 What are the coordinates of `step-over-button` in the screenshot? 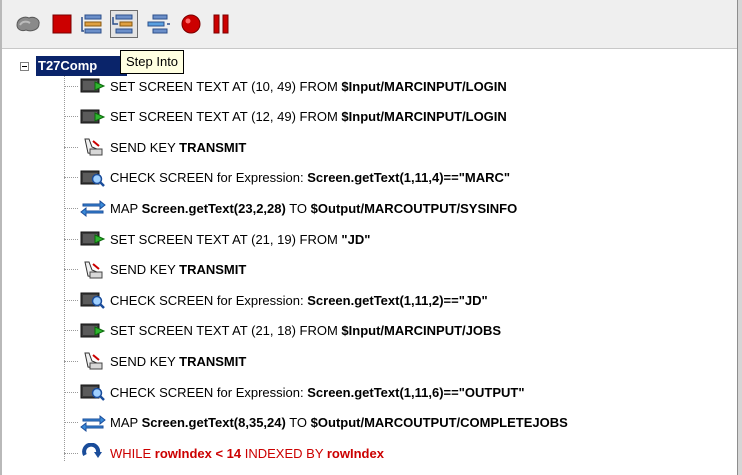 It's located at (94, 24).